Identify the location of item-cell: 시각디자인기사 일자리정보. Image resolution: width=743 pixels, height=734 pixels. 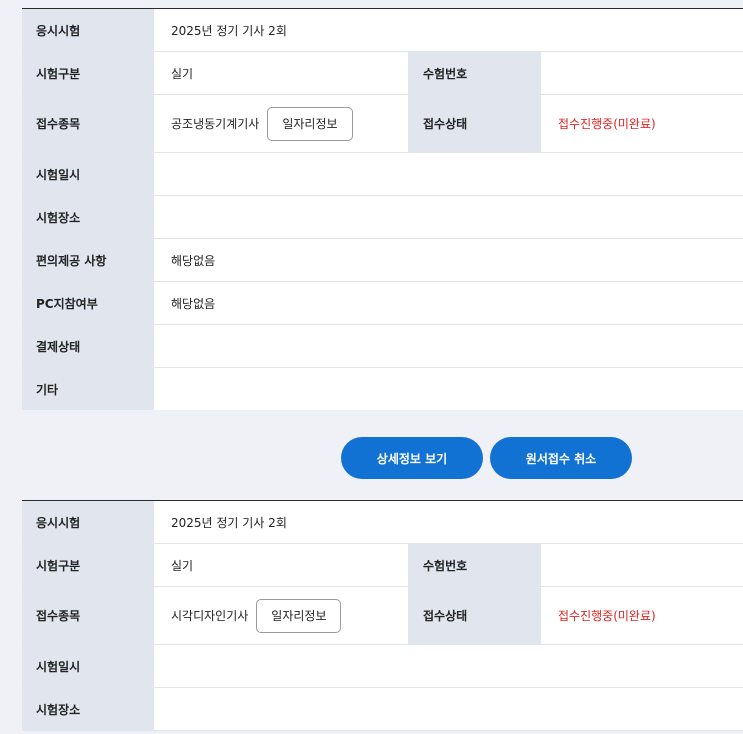
(281, 615).